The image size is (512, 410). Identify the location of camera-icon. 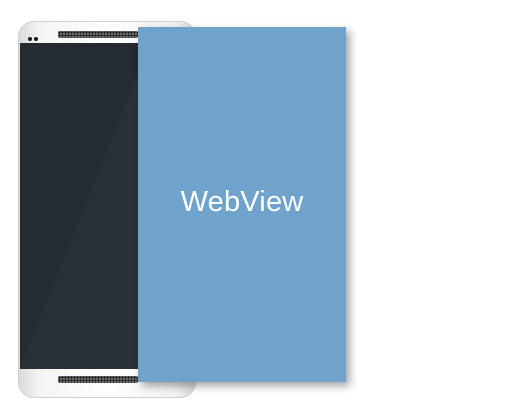
(33, 39).